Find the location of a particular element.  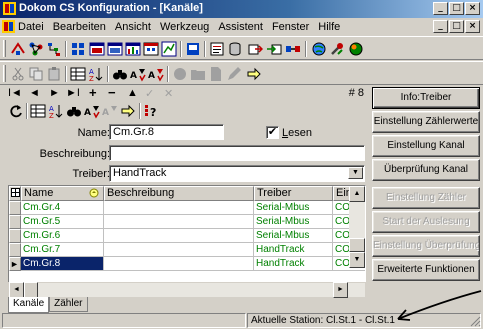

minimize-button: _ is located at coordinates (440, 8).